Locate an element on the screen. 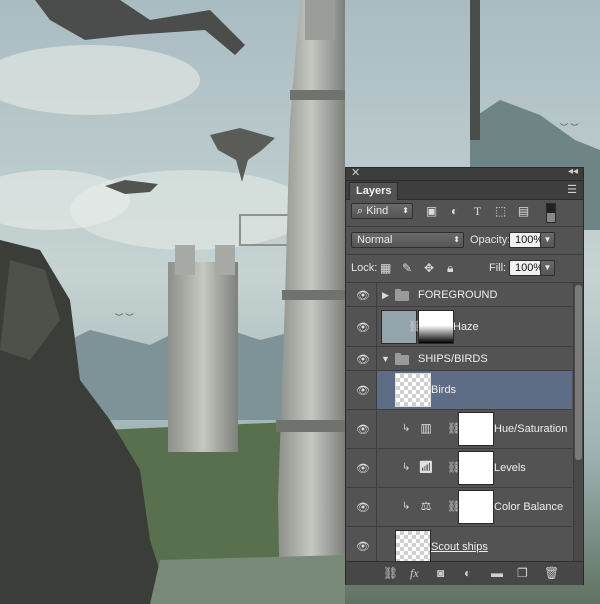 The height and width of the screenshot is (604, 600). panel-menu-icon: ☰ is located at coordinates (572, 189).